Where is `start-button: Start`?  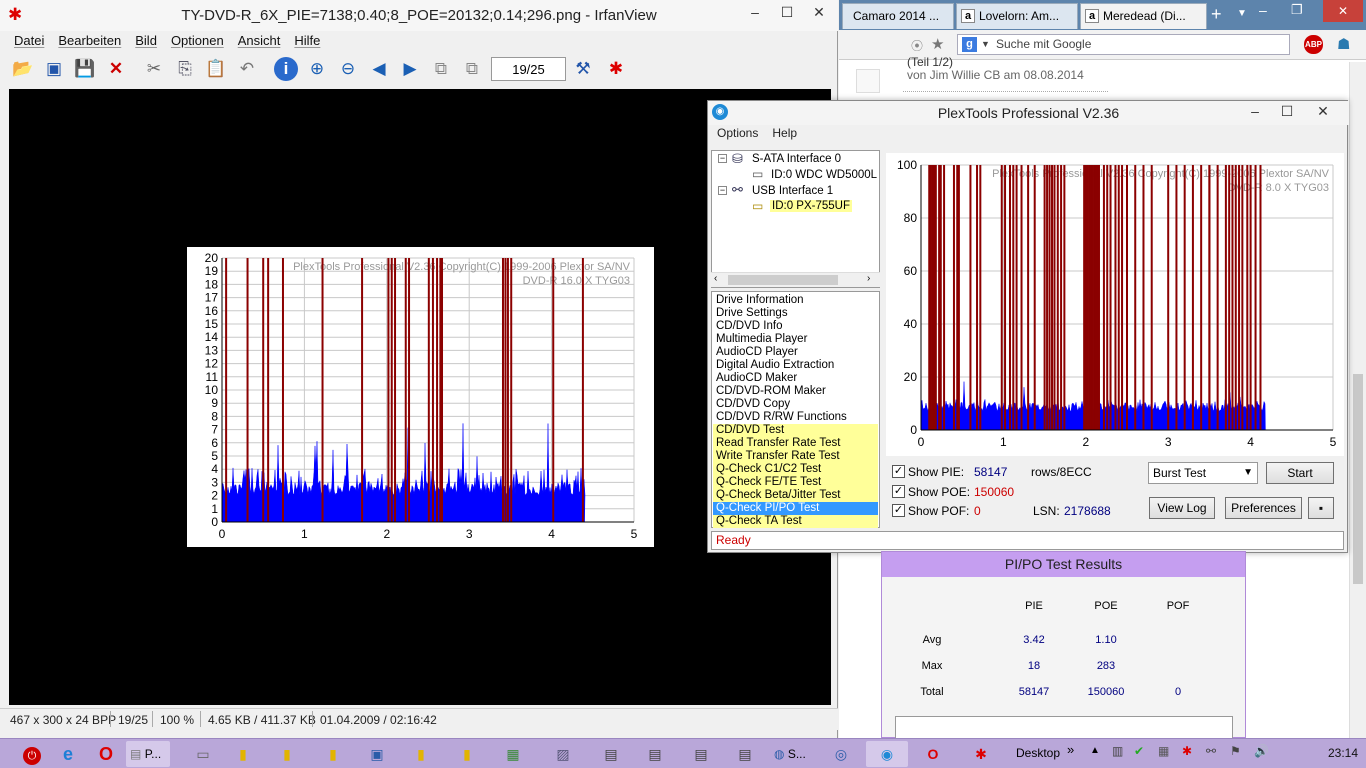
start-button: Start is located at coordinates (1300, 473).